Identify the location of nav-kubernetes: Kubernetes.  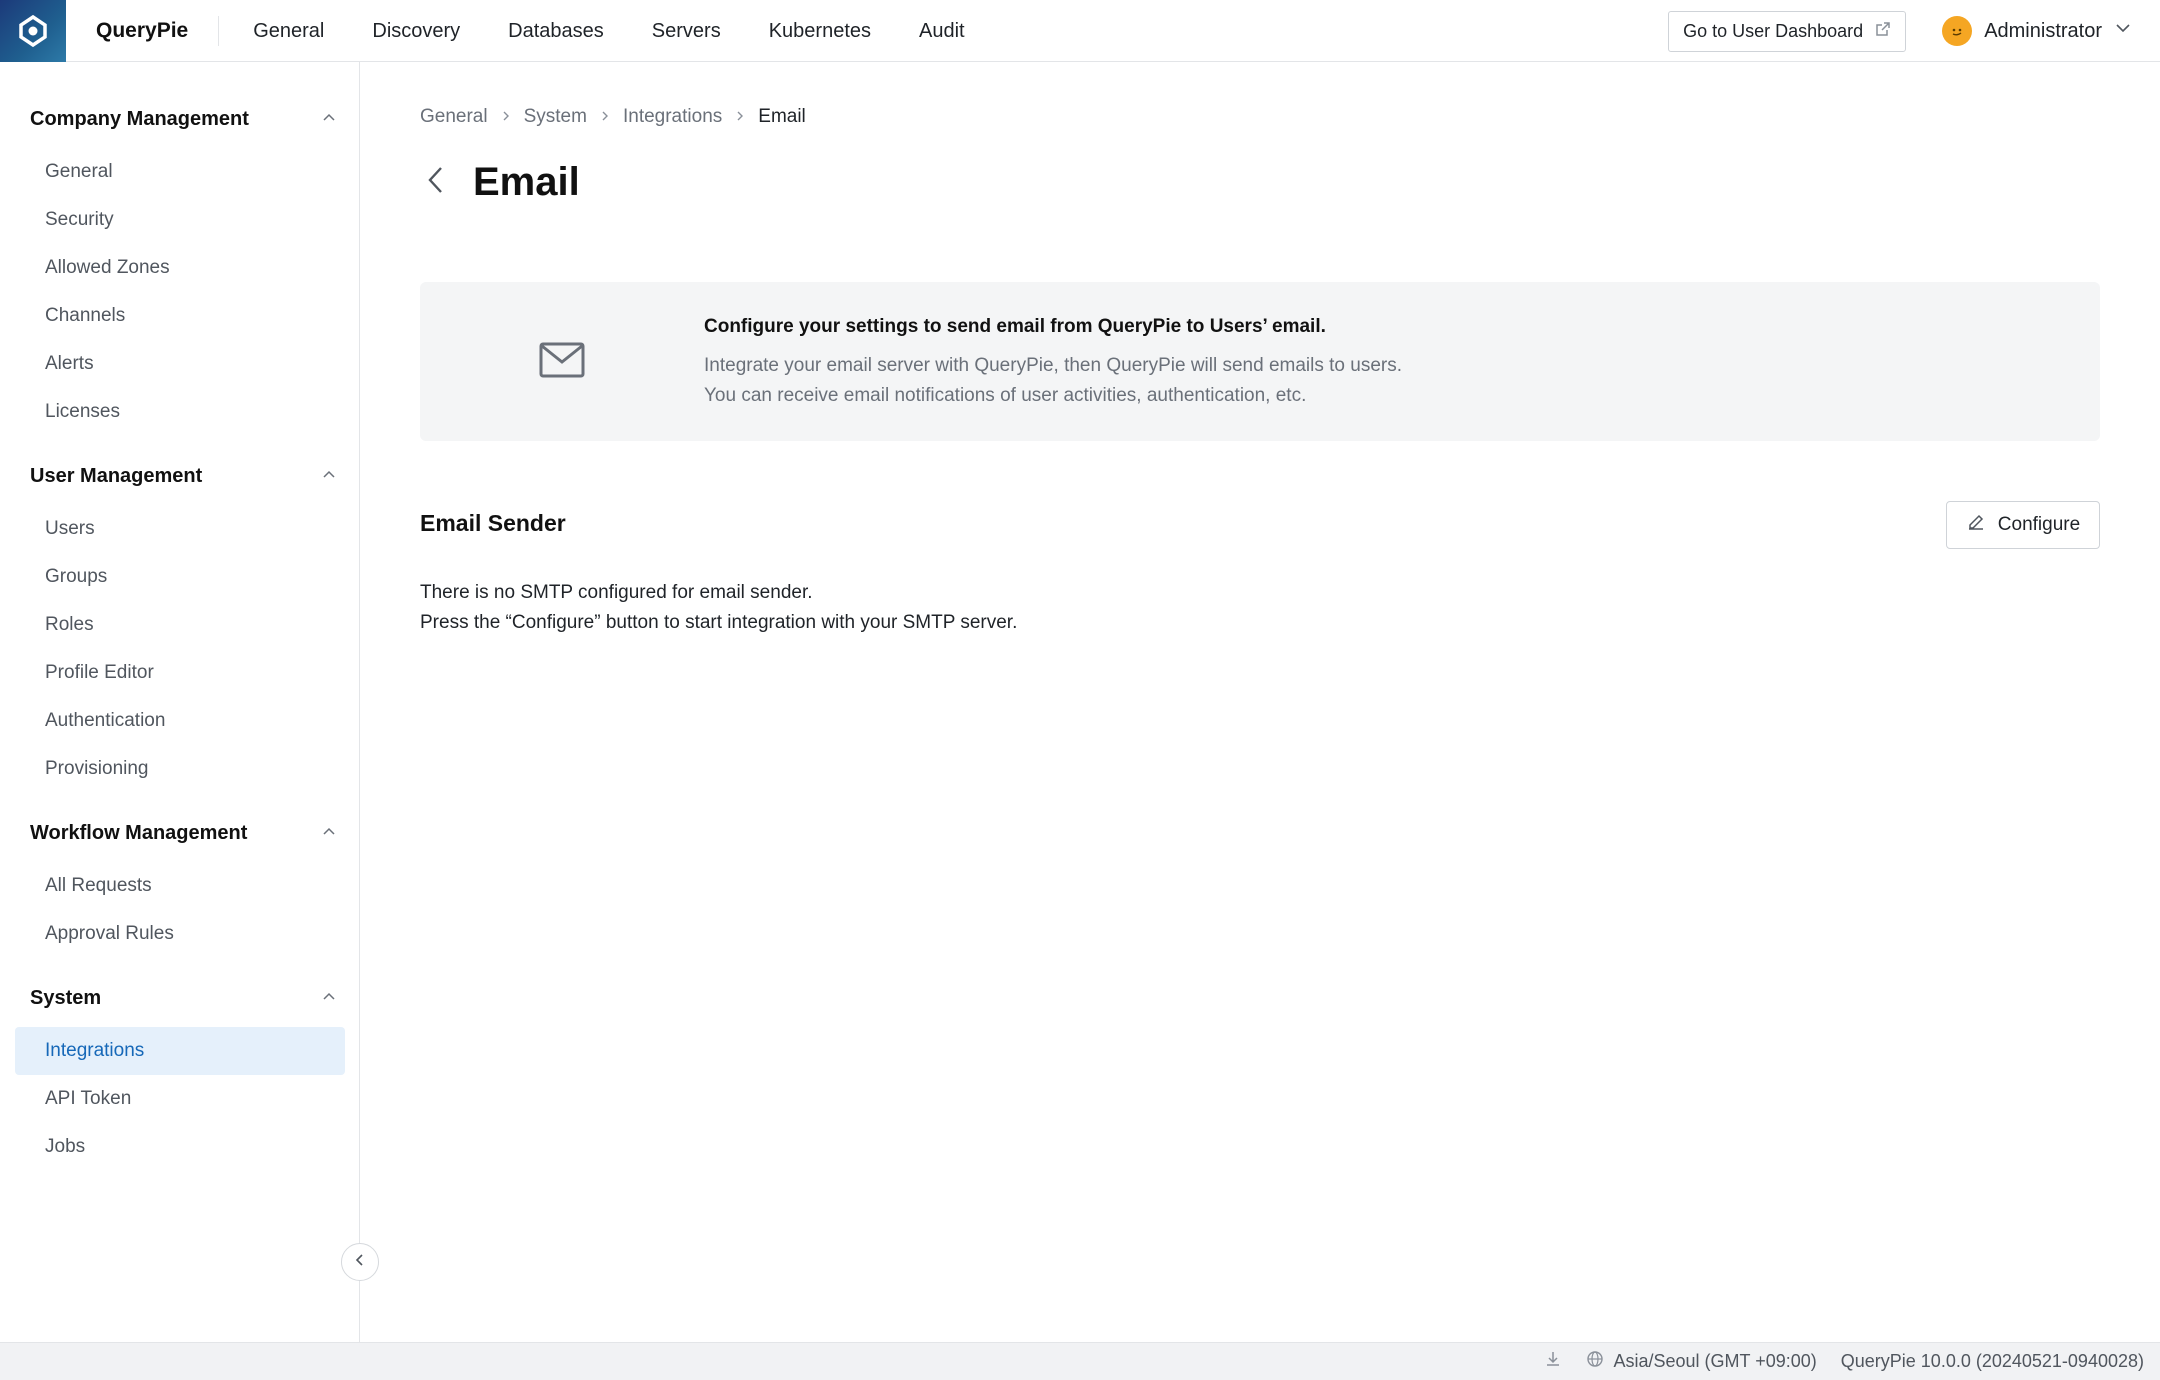
(820, 31).